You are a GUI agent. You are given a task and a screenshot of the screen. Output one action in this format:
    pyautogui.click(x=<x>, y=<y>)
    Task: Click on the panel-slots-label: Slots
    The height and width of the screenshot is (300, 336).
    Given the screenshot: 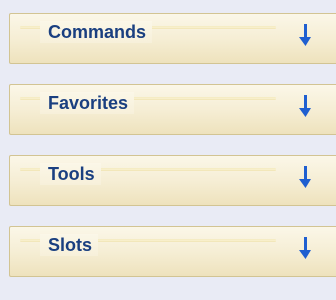 What is the action you would take?
    pyautogui.click(x=69, y=245)
    